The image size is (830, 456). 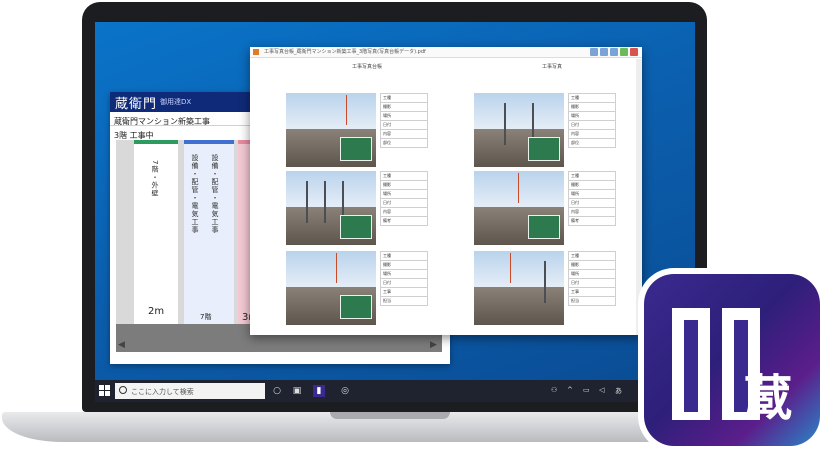 What do you see at coordinates (367, 67) in the screenshot?
I see `left-page-header: 工事写真台帳` at bounding box center [367, 67].